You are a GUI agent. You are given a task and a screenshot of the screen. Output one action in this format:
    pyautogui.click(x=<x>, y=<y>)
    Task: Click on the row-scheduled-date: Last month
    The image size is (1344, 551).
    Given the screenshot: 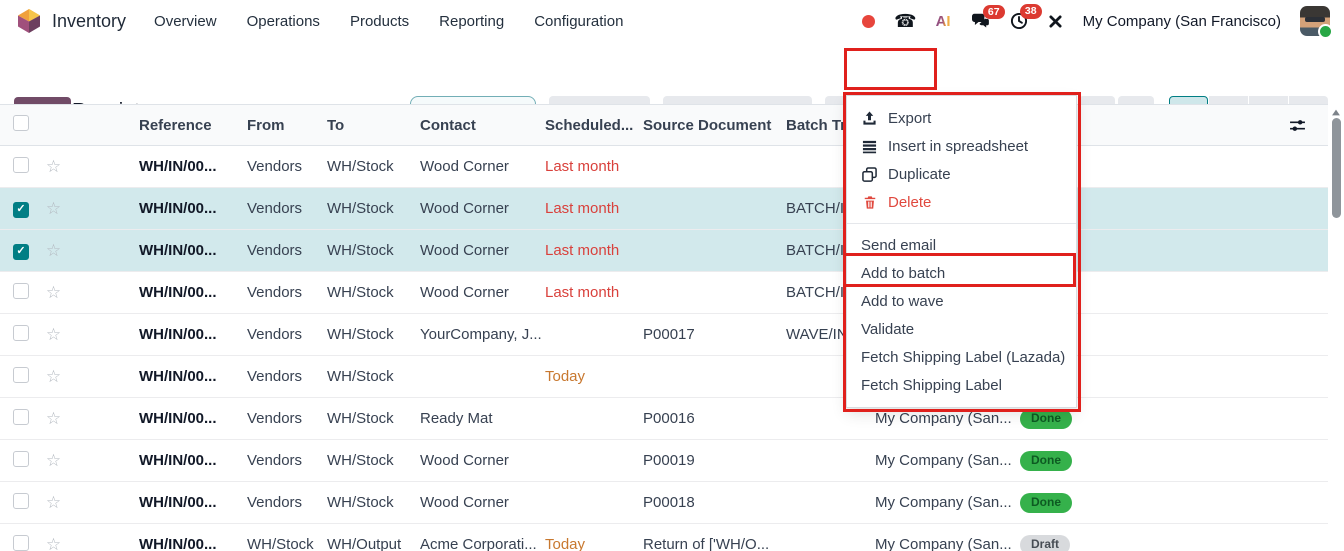 What is the action you would take?
    pyautogui.click(x=582, y=166)
    